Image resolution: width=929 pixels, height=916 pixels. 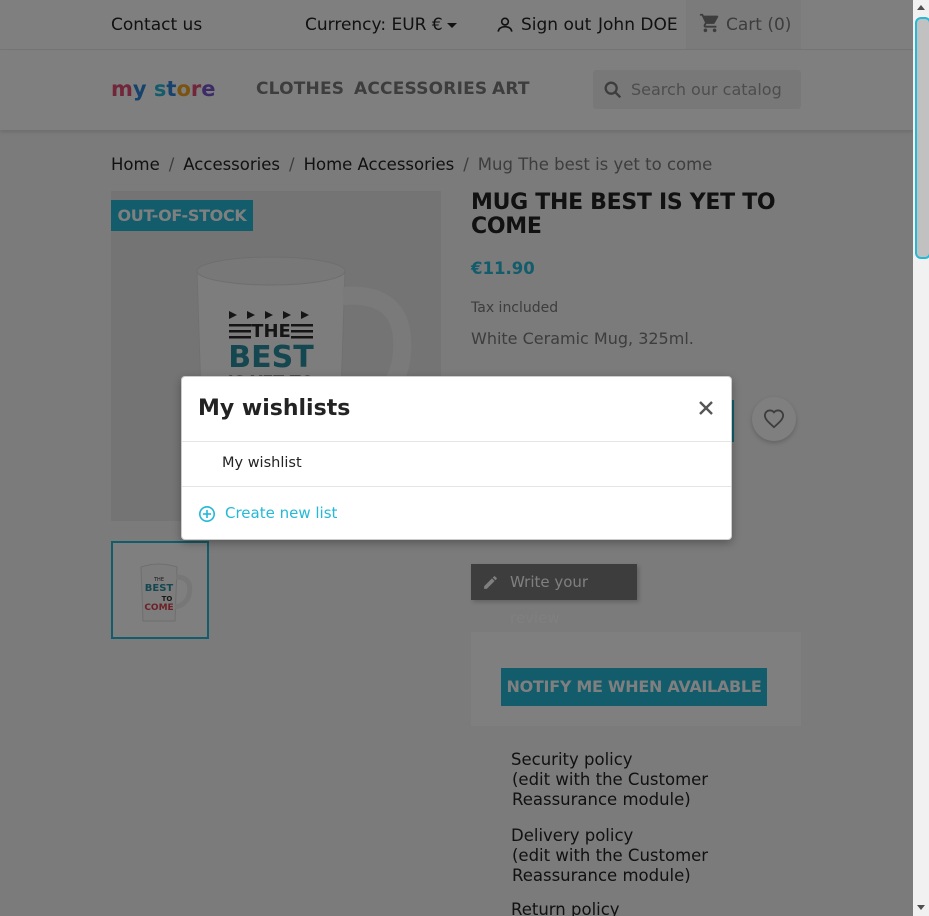 What do you see at coordinates (262, 463) in the screenshot?
I see `wishlist-item: My wishlist` at bounding box center [262, 463].